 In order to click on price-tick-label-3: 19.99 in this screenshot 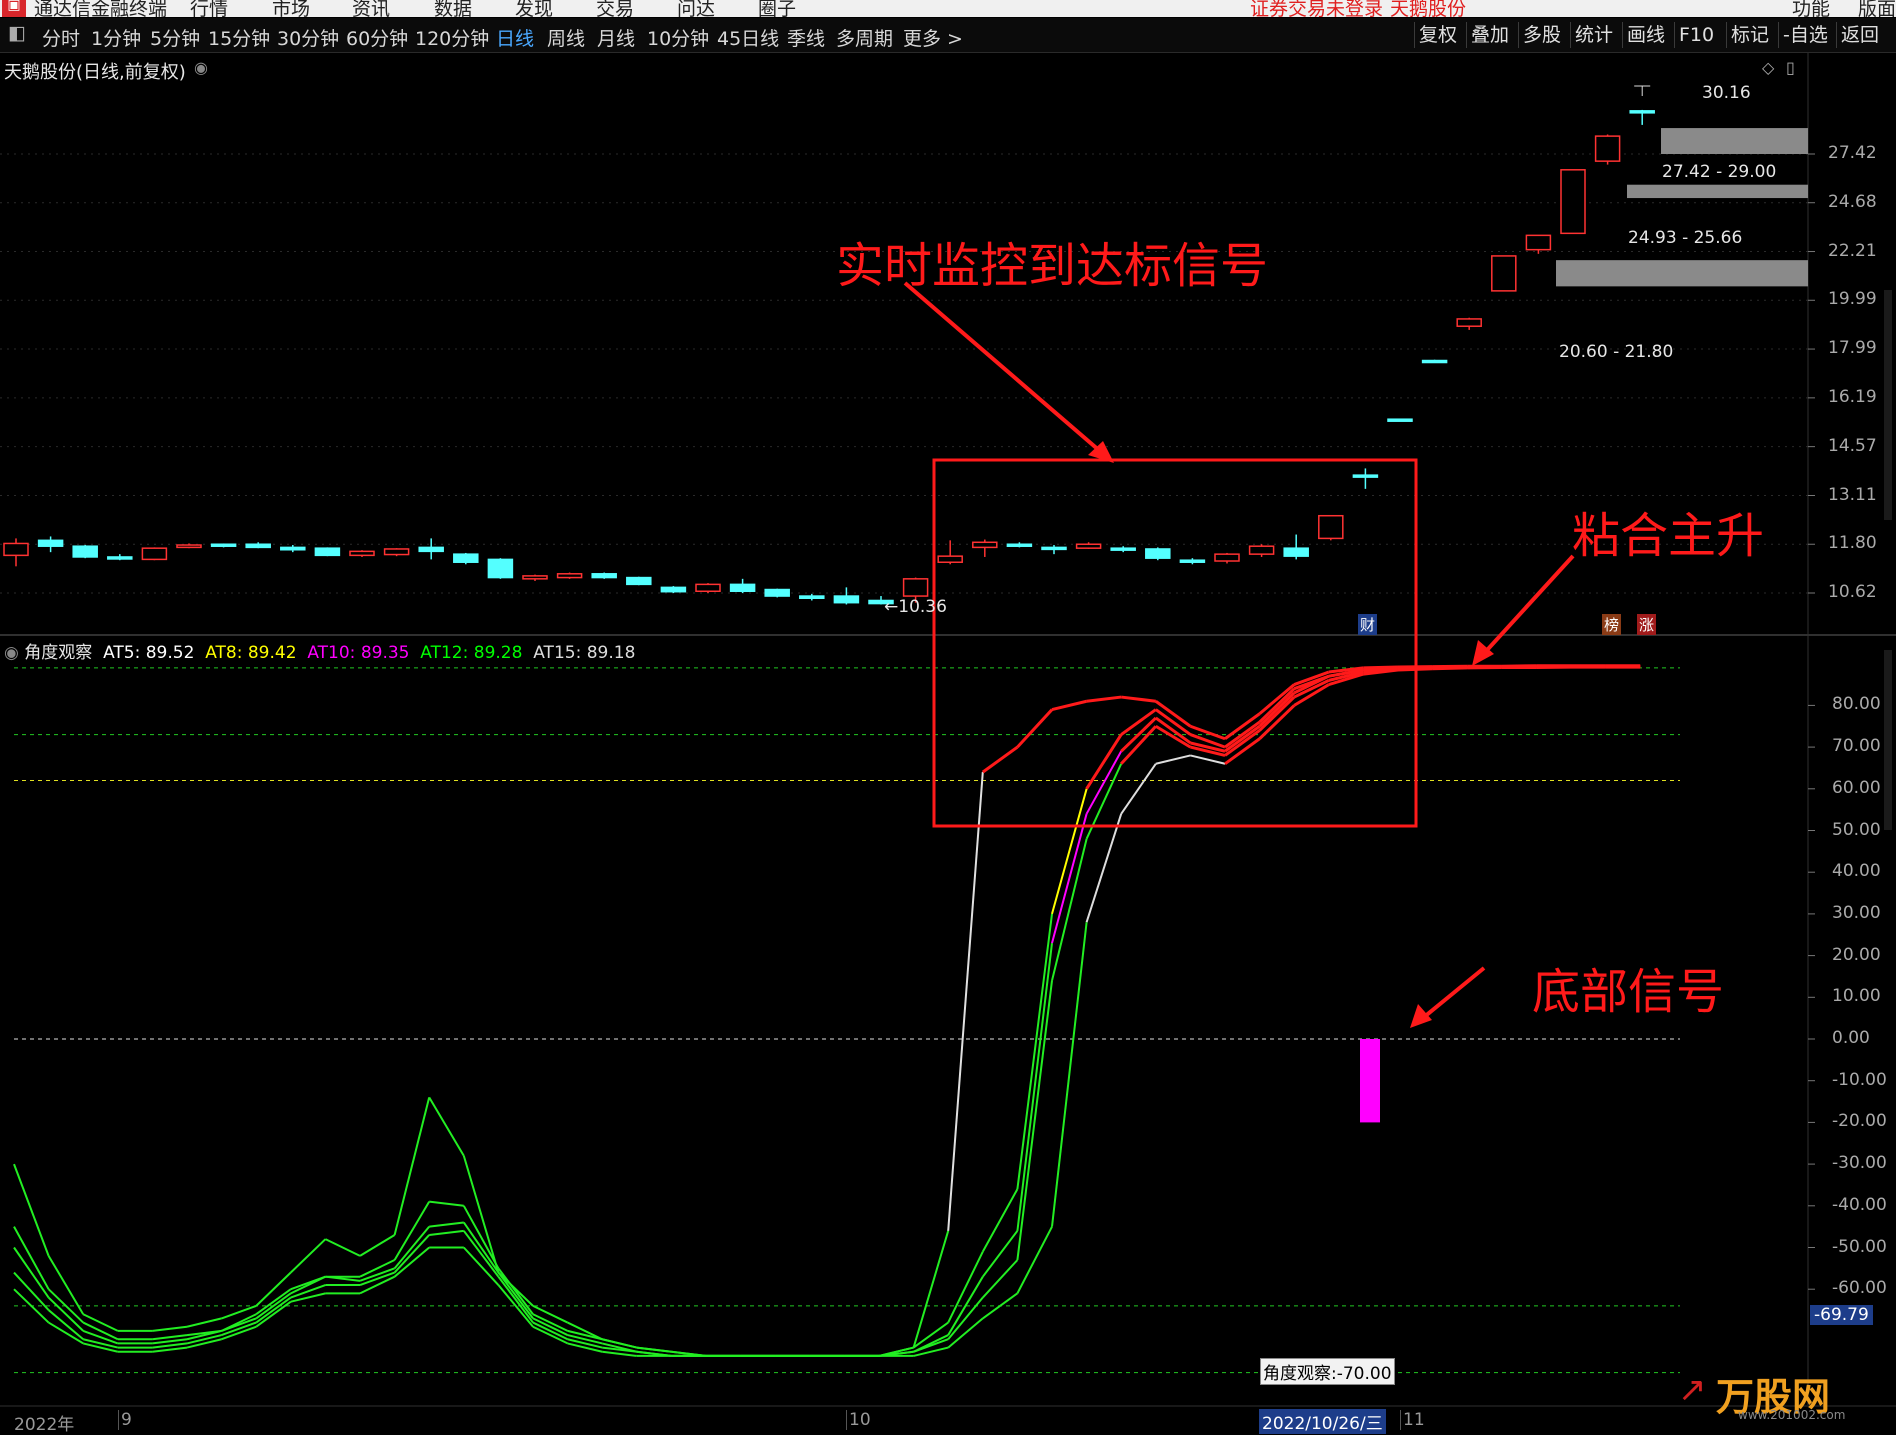, I will do `click(1852, 299)`.